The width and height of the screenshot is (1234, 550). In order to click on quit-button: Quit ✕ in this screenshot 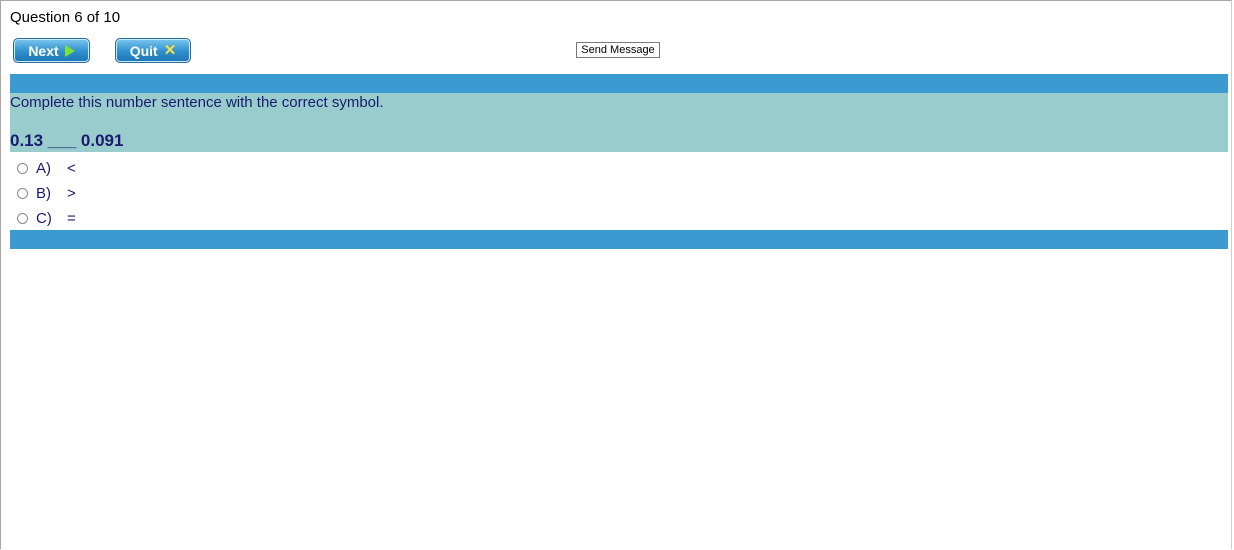, I will do `click(153, 50)`.